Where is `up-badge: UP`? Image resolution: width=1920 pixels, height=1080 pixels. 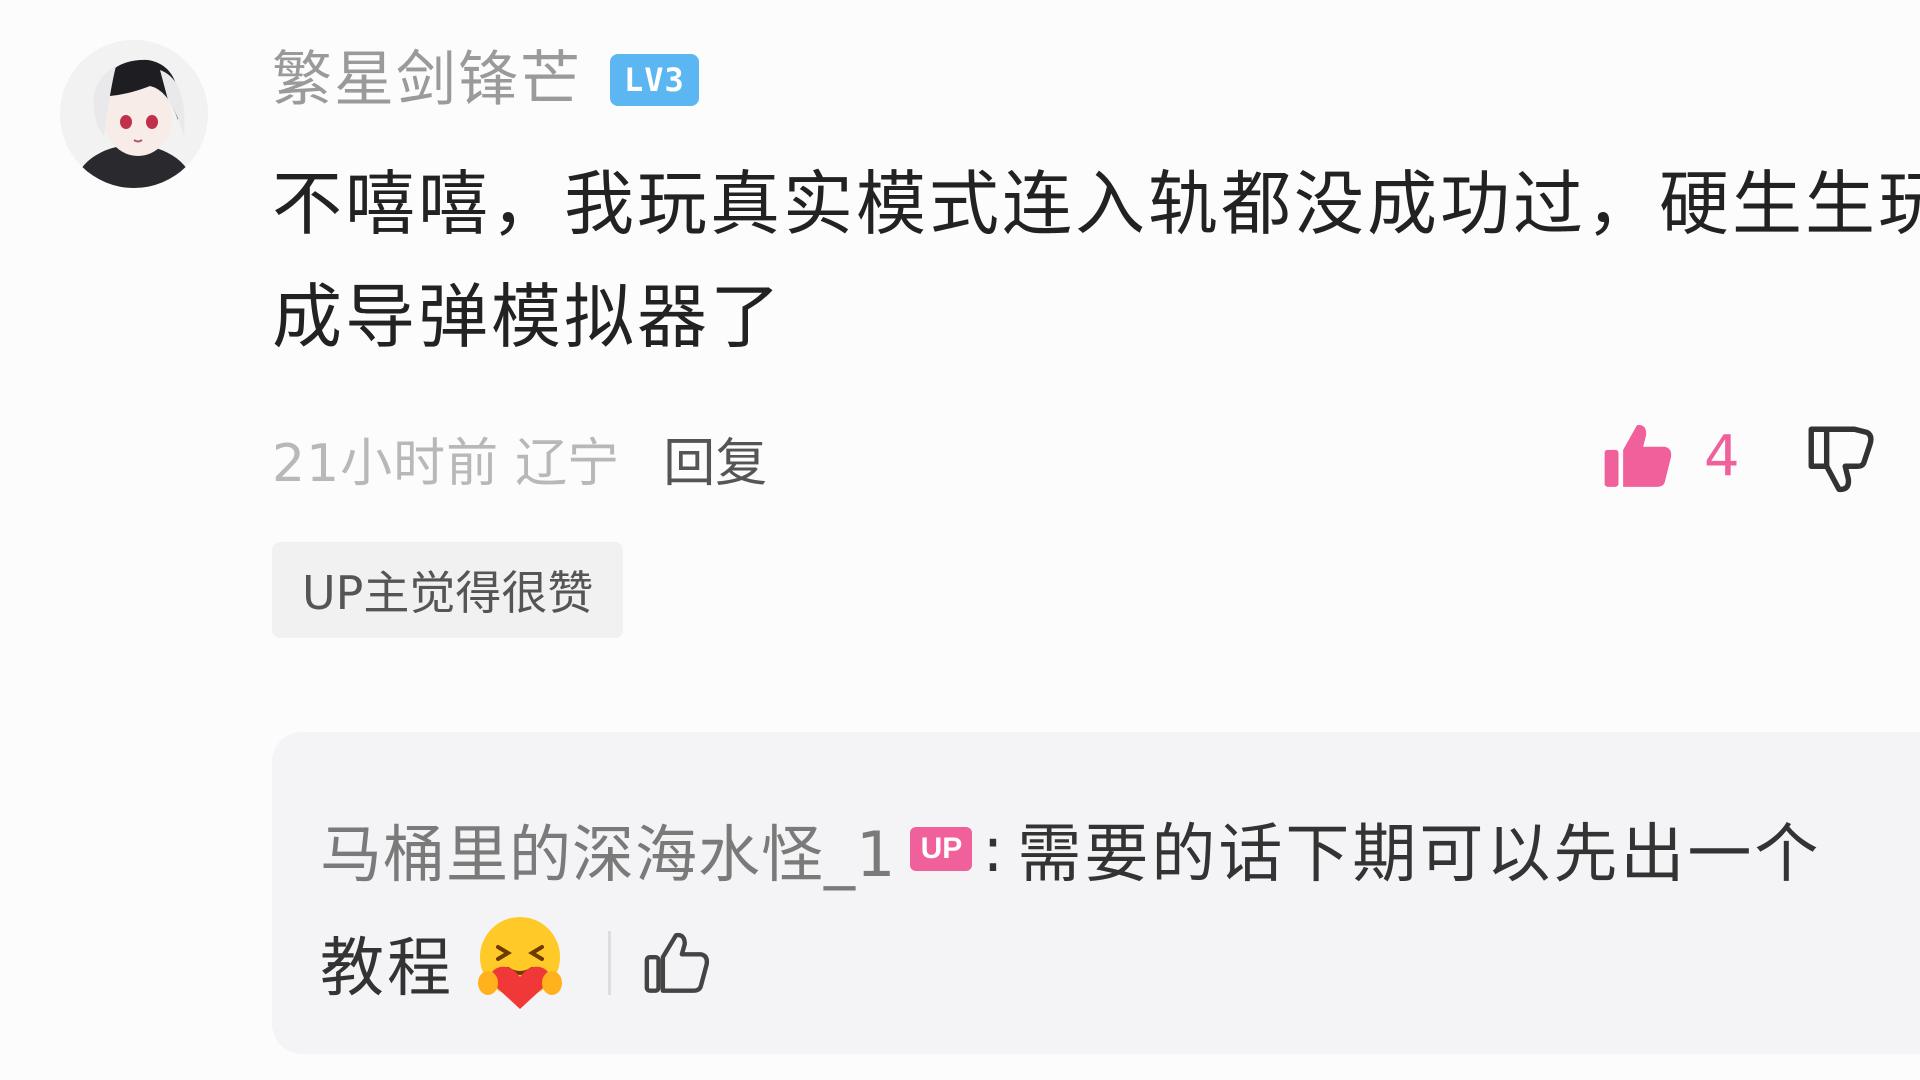 up-badge: UP is located at coordinates (941, 849).